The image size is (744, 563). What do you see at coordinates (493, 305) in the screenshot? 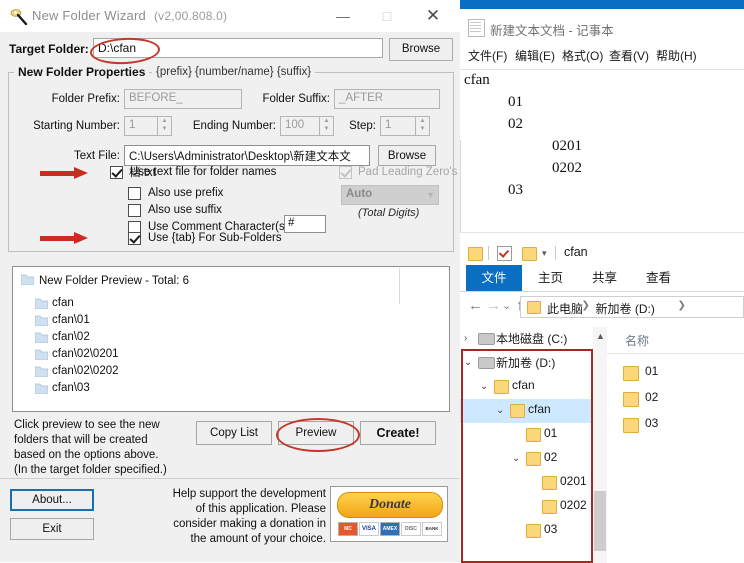
I see `forward-button: →` at bounding box center [493, 305].